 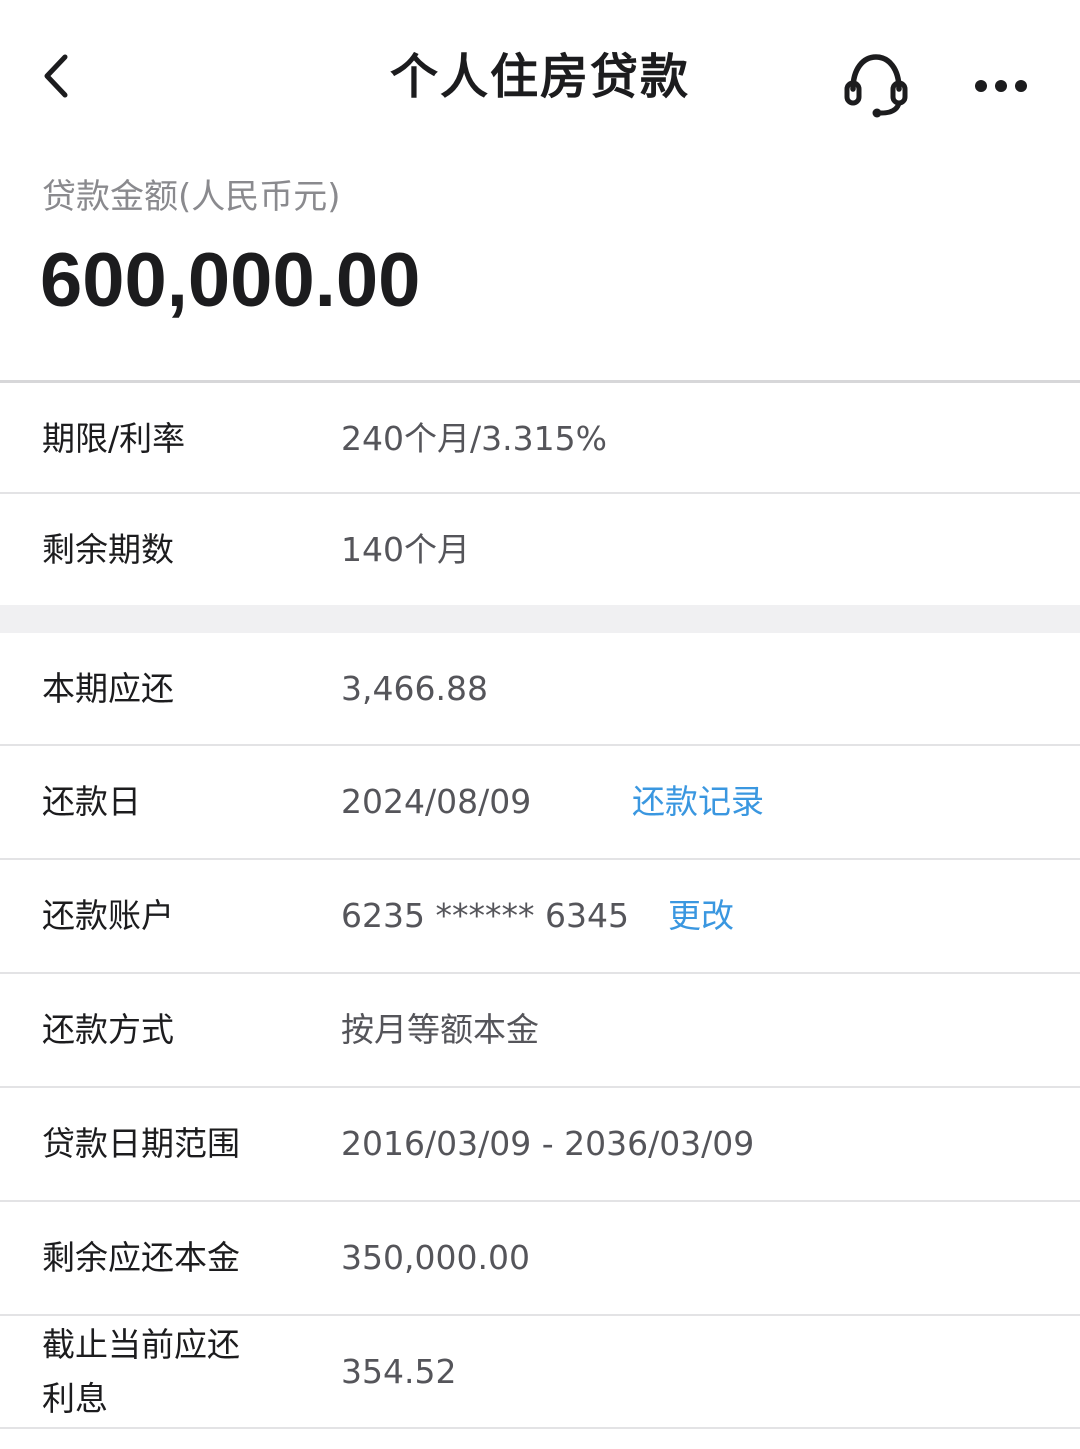 What do you see at coordinates (114, 438) in the screenshot?
I see `row-label: 期限/利率` at bounding box center [114, 438].